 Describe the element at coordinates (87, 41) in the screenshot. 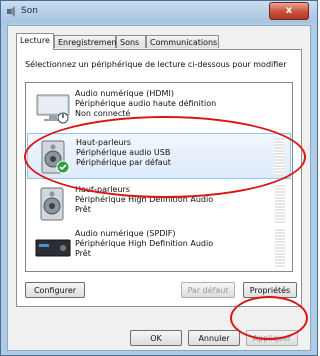

I see `tab-enregistrement: Enregistrement` at that location.